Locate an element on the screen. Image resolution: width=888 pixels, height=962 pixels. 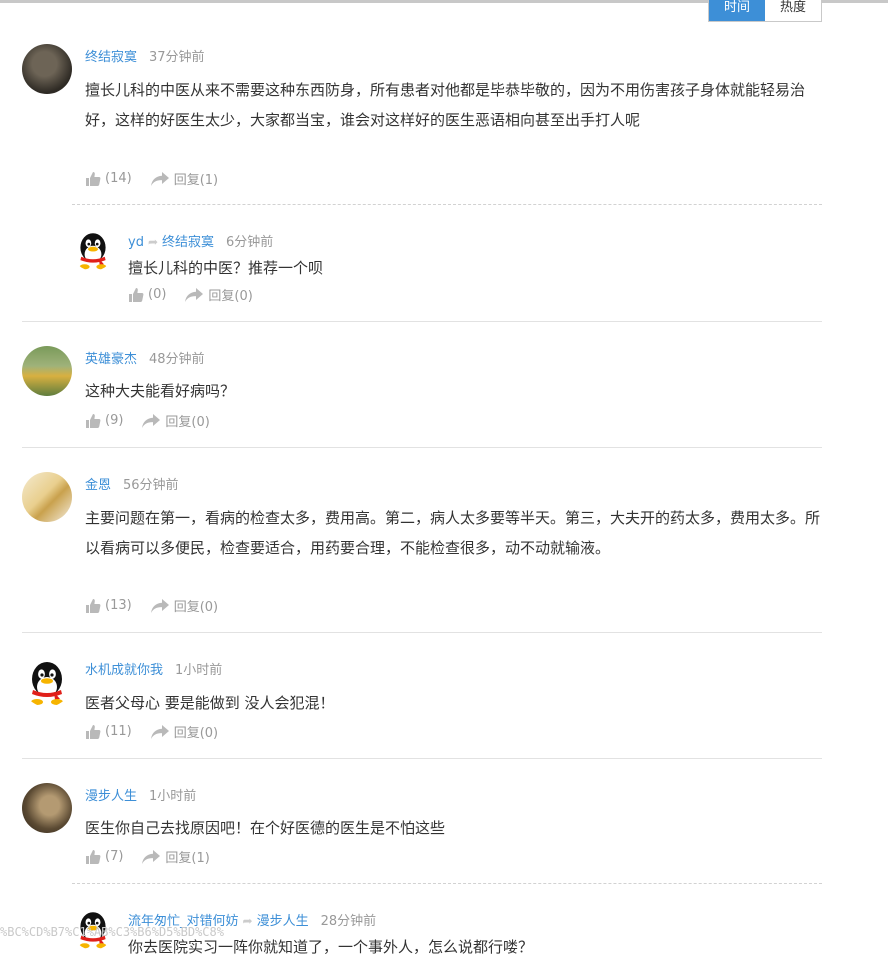
like-count: (9) is located at coordinates (114, 420).